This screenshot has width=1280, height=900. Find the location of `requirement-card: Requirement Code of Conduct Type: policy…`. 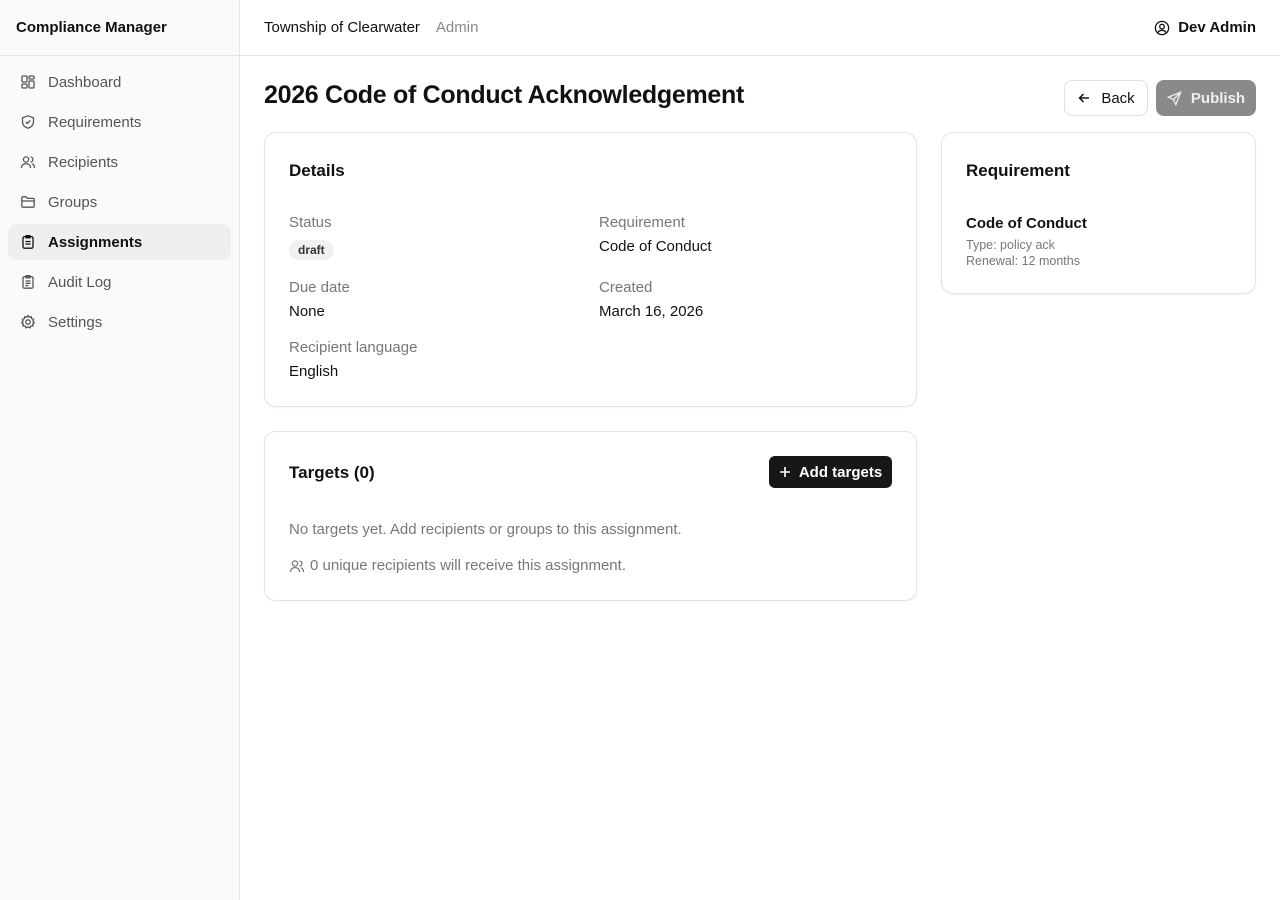

requirement-card: Requirement Code of Conduct Type: policy… is located at coordinates (1098, 213).